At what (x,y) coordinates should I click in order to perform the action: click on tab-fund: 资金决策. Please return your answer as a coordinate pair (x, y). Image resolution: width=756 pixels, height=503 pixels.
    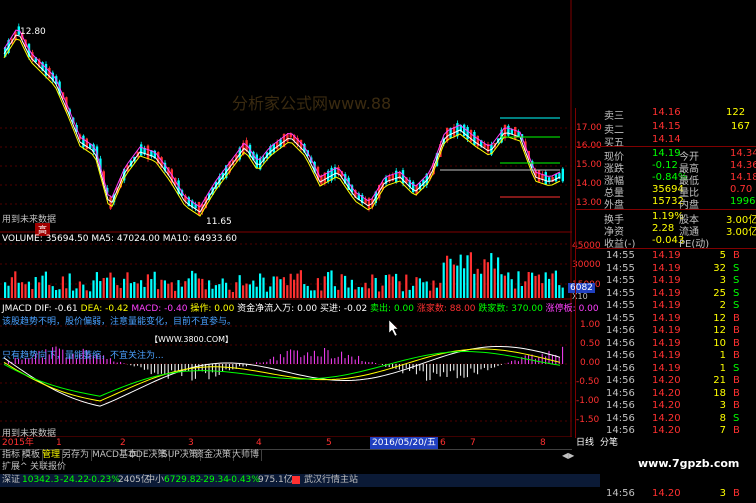
    Looking at the image, I should click on (214, 455).